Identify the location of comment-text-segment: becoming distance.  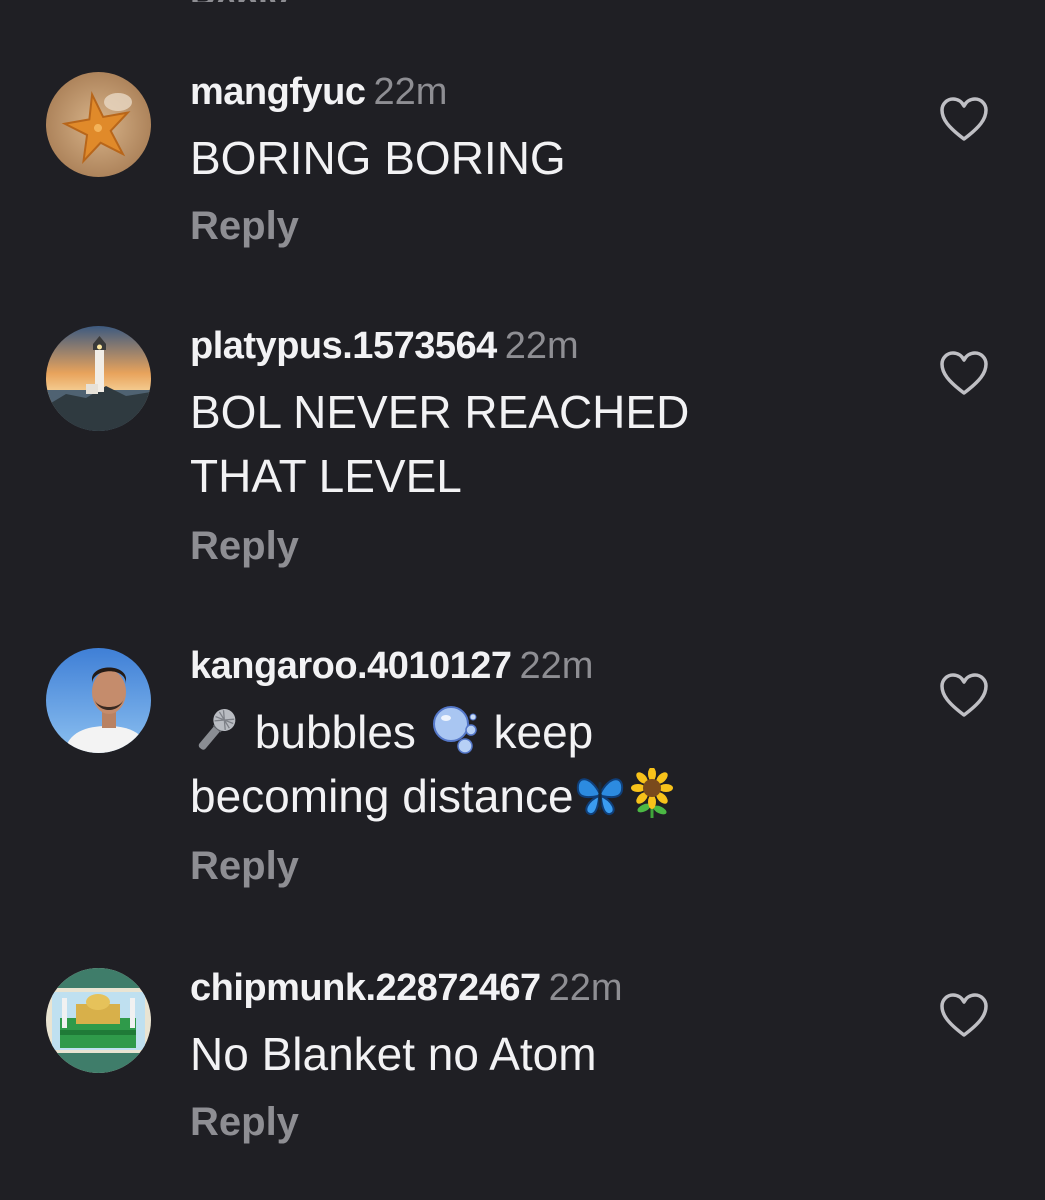
(382, 796).